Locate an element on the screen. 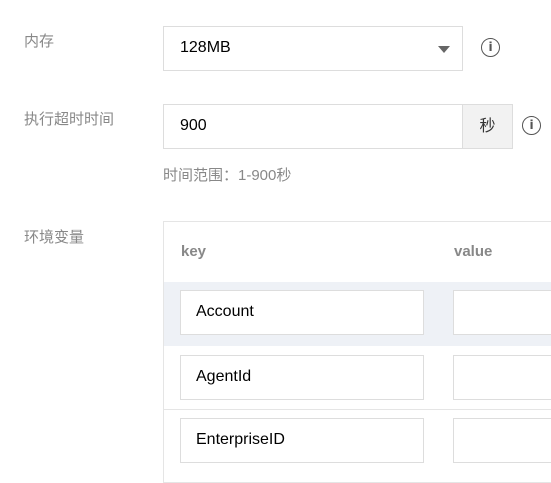 Image resolution: width=551 pixels, height=483 pixels. timeout-label: 执行超时时间 is located at coordinates (69, 119).